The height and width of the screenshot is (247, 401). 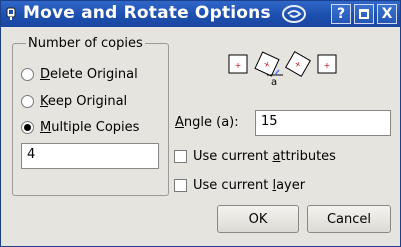 I want to click on cancel-button: Cancel, so click(x=349, y=219).